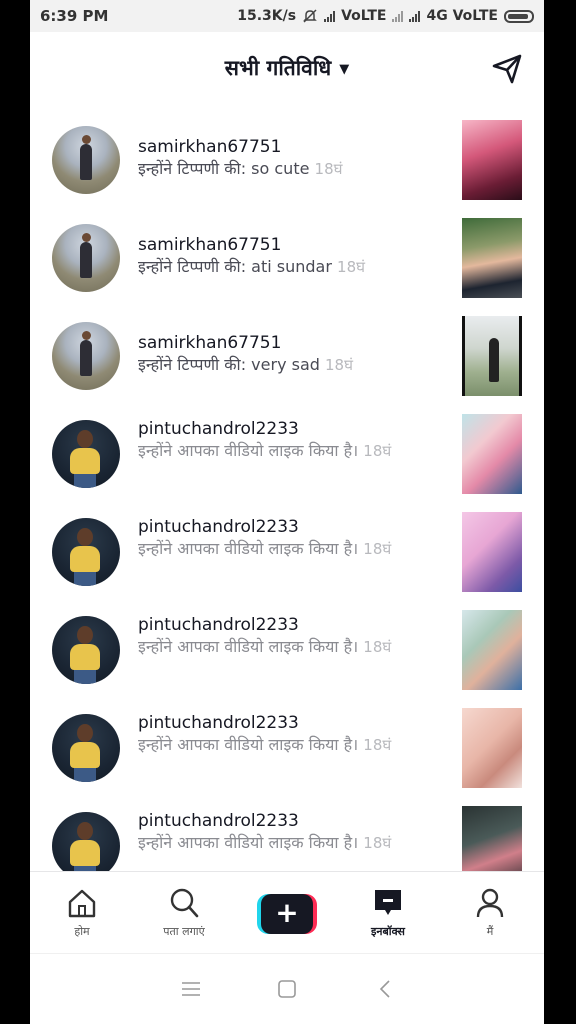  Describe the element at coordinates (235, 266) in the screenshot. I see `message-text: इन्होंने टिप्पणी की: ati sundar` at that location.